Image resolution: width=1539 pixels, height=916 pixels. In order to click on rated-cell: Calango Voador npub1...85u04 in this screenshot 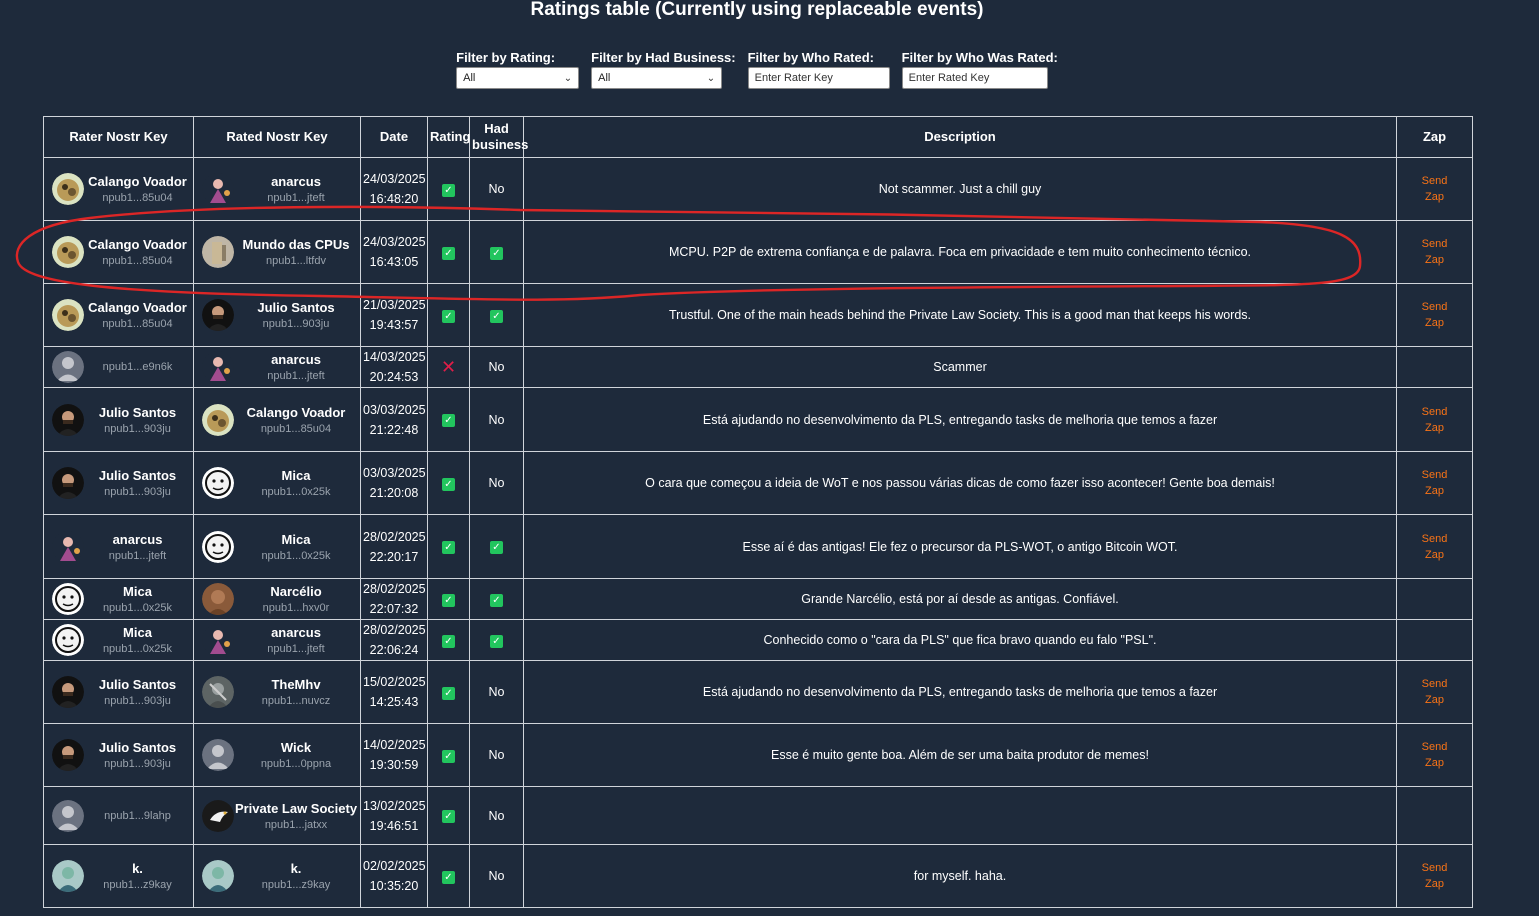, I will do `click(277, 419)`.